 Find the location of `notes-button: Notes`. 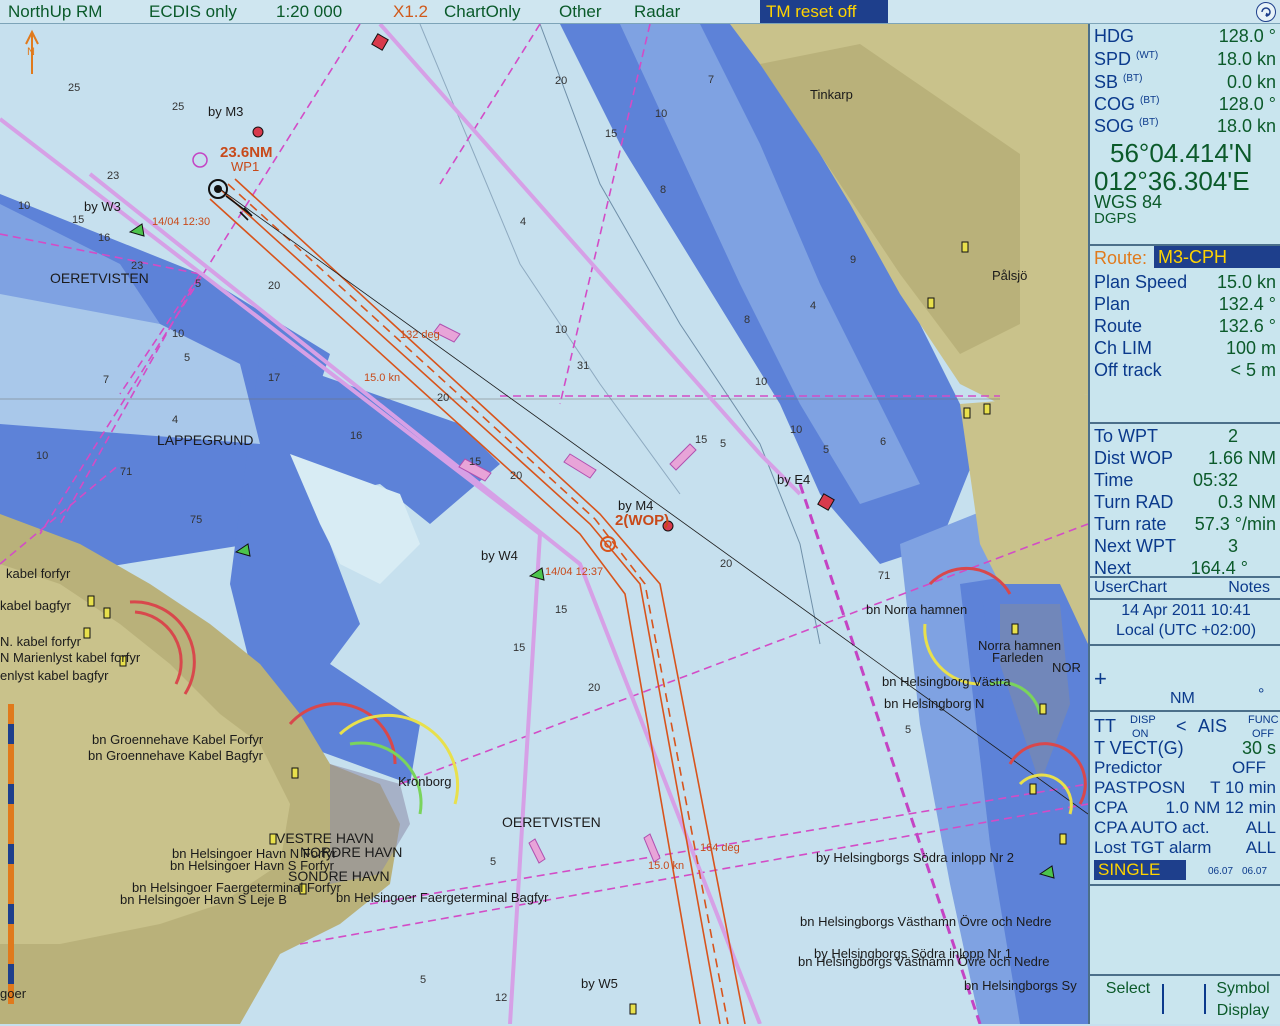

notes-button: Notes is located at coordinates (1249, 588).